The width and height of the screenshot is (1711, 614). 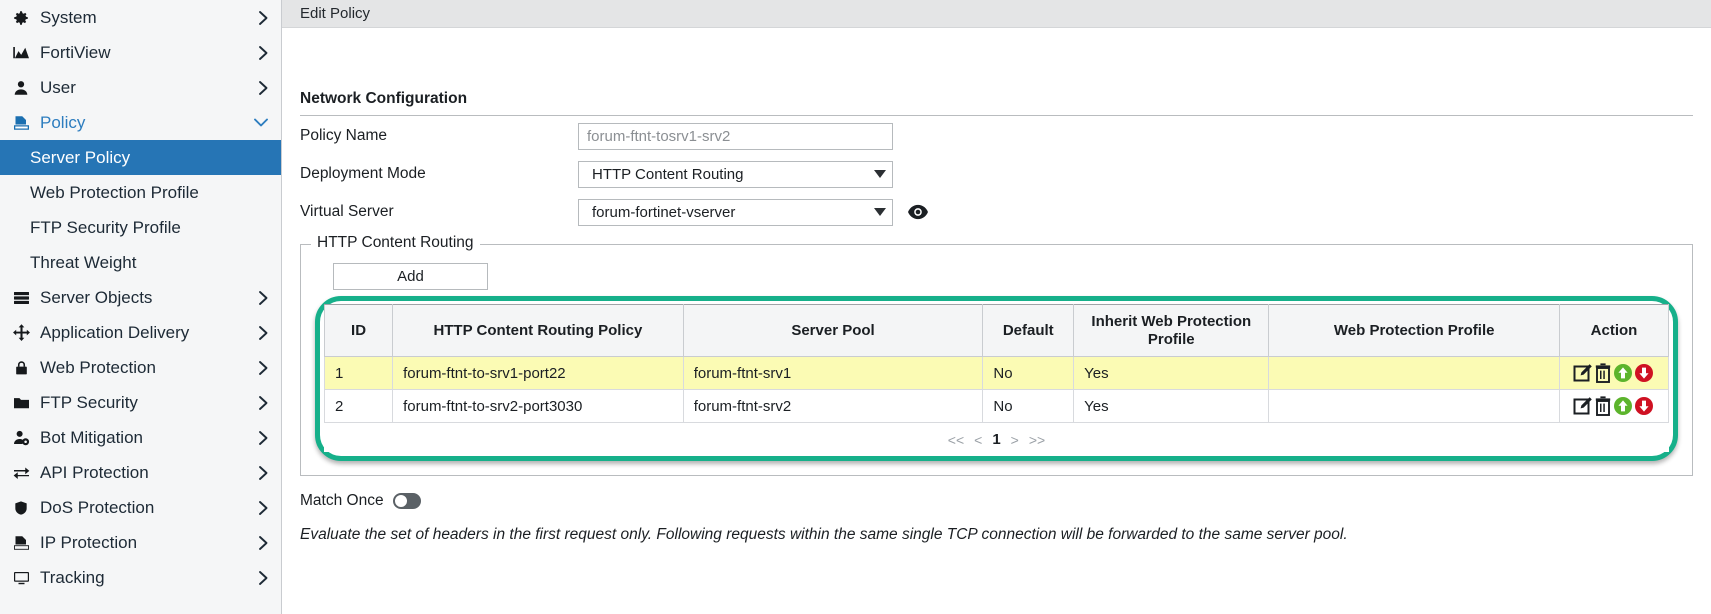 I want to click on sidebar-item-server-objects: Server Objects, so click(x=140, y=297).